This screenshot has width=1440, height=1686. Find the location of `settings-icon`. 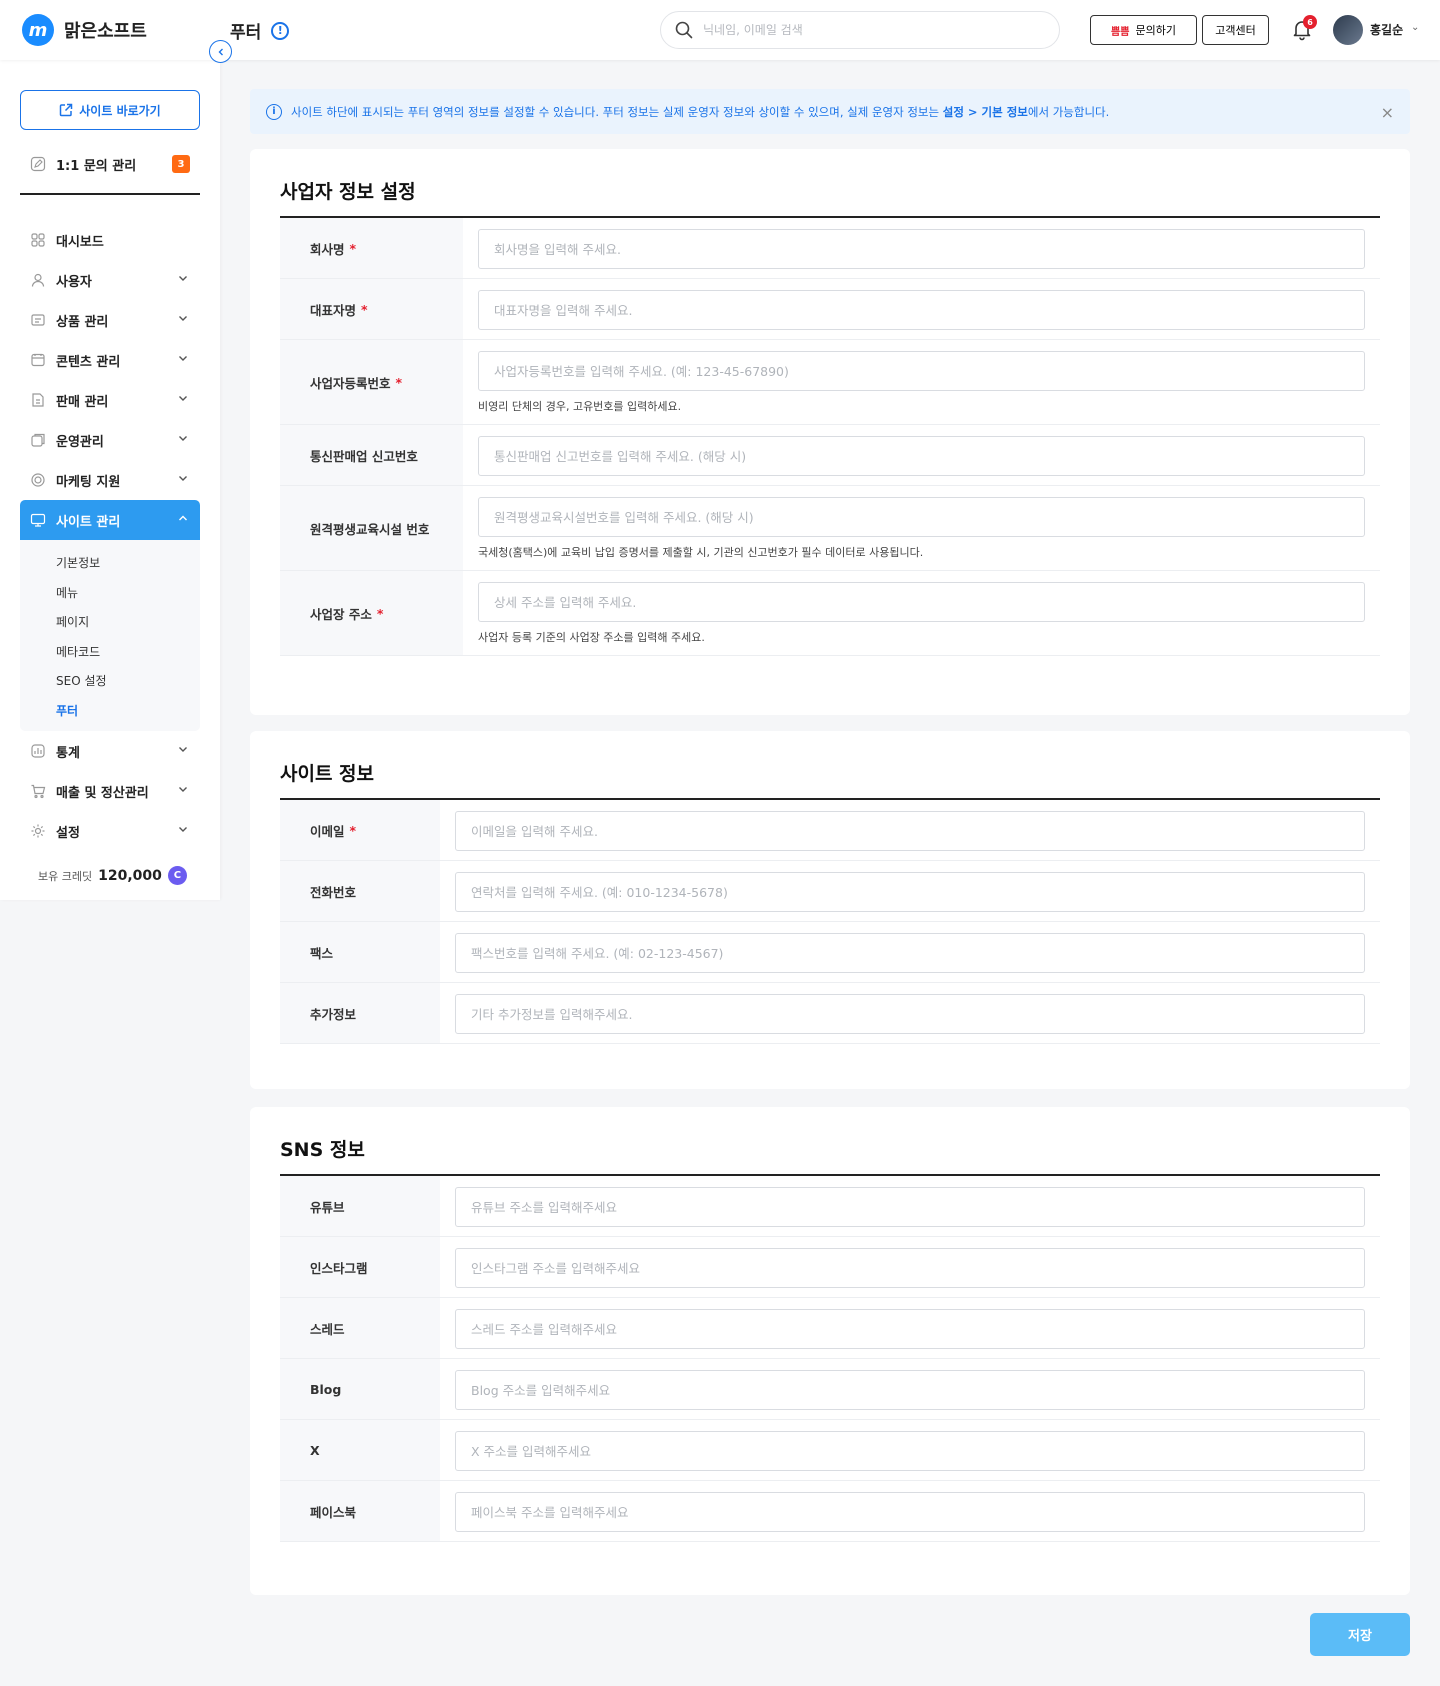

settings-icon is located at coordinates (38, 831).